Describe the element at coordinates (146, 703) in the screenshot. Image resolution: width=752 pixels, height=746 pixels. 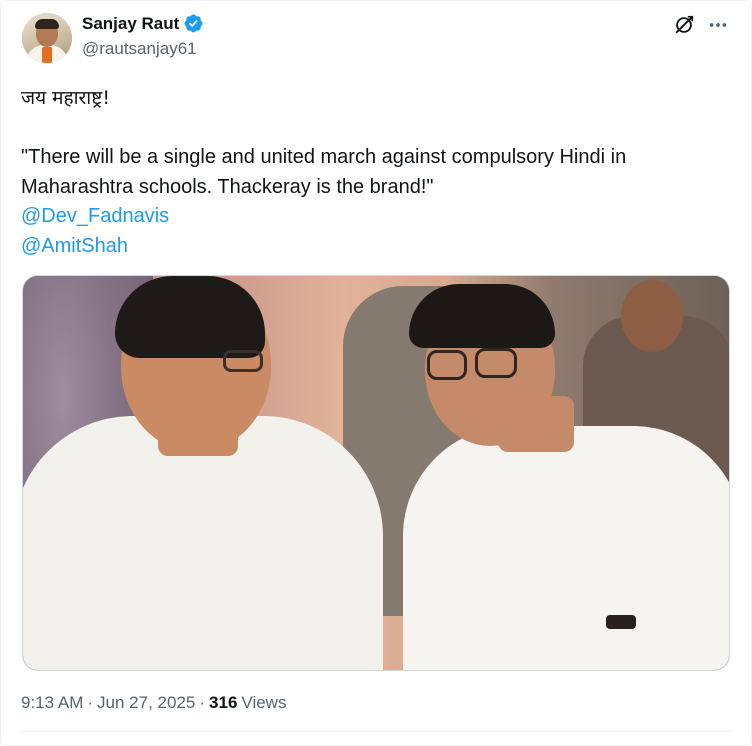
I see `tweet-date: Jun 27, 2025` at that location.